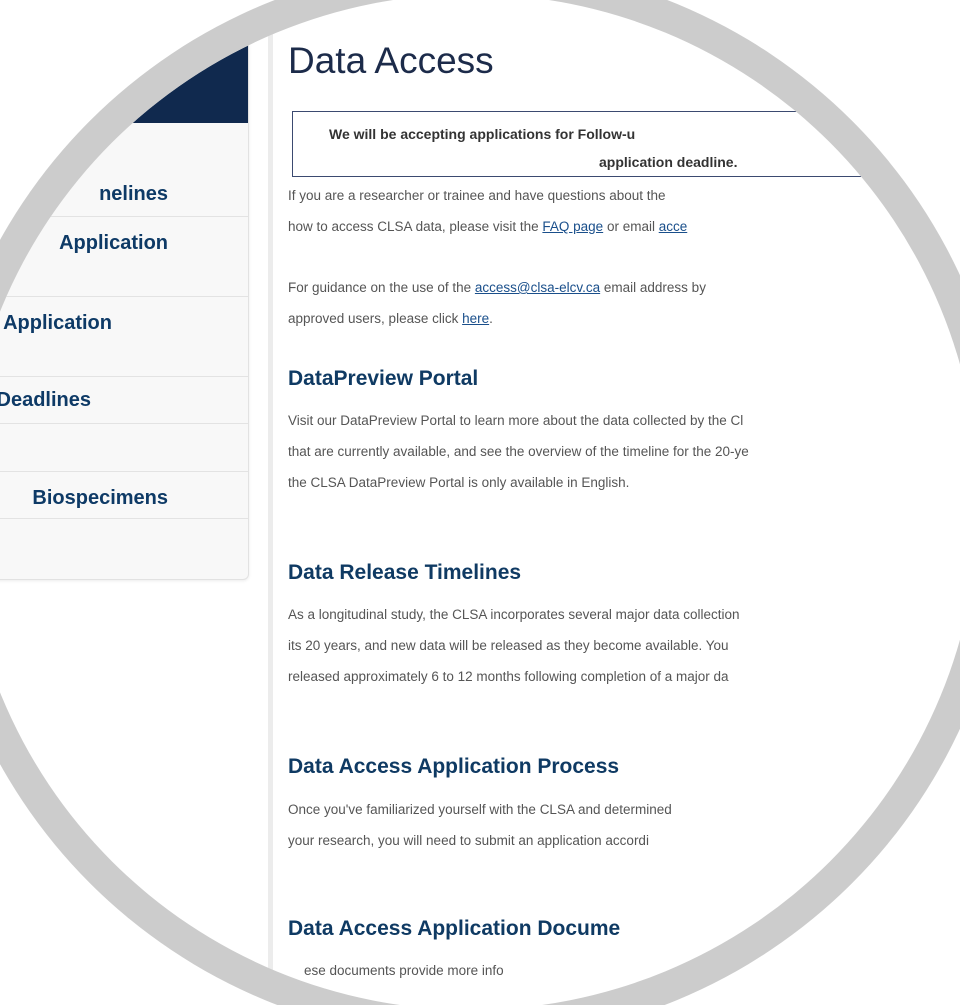  What do you see at coordinates (454, 766) in the screenshot?
I see `section-title-application-process: Data Access Application Process` at bounding box center [454, 766].